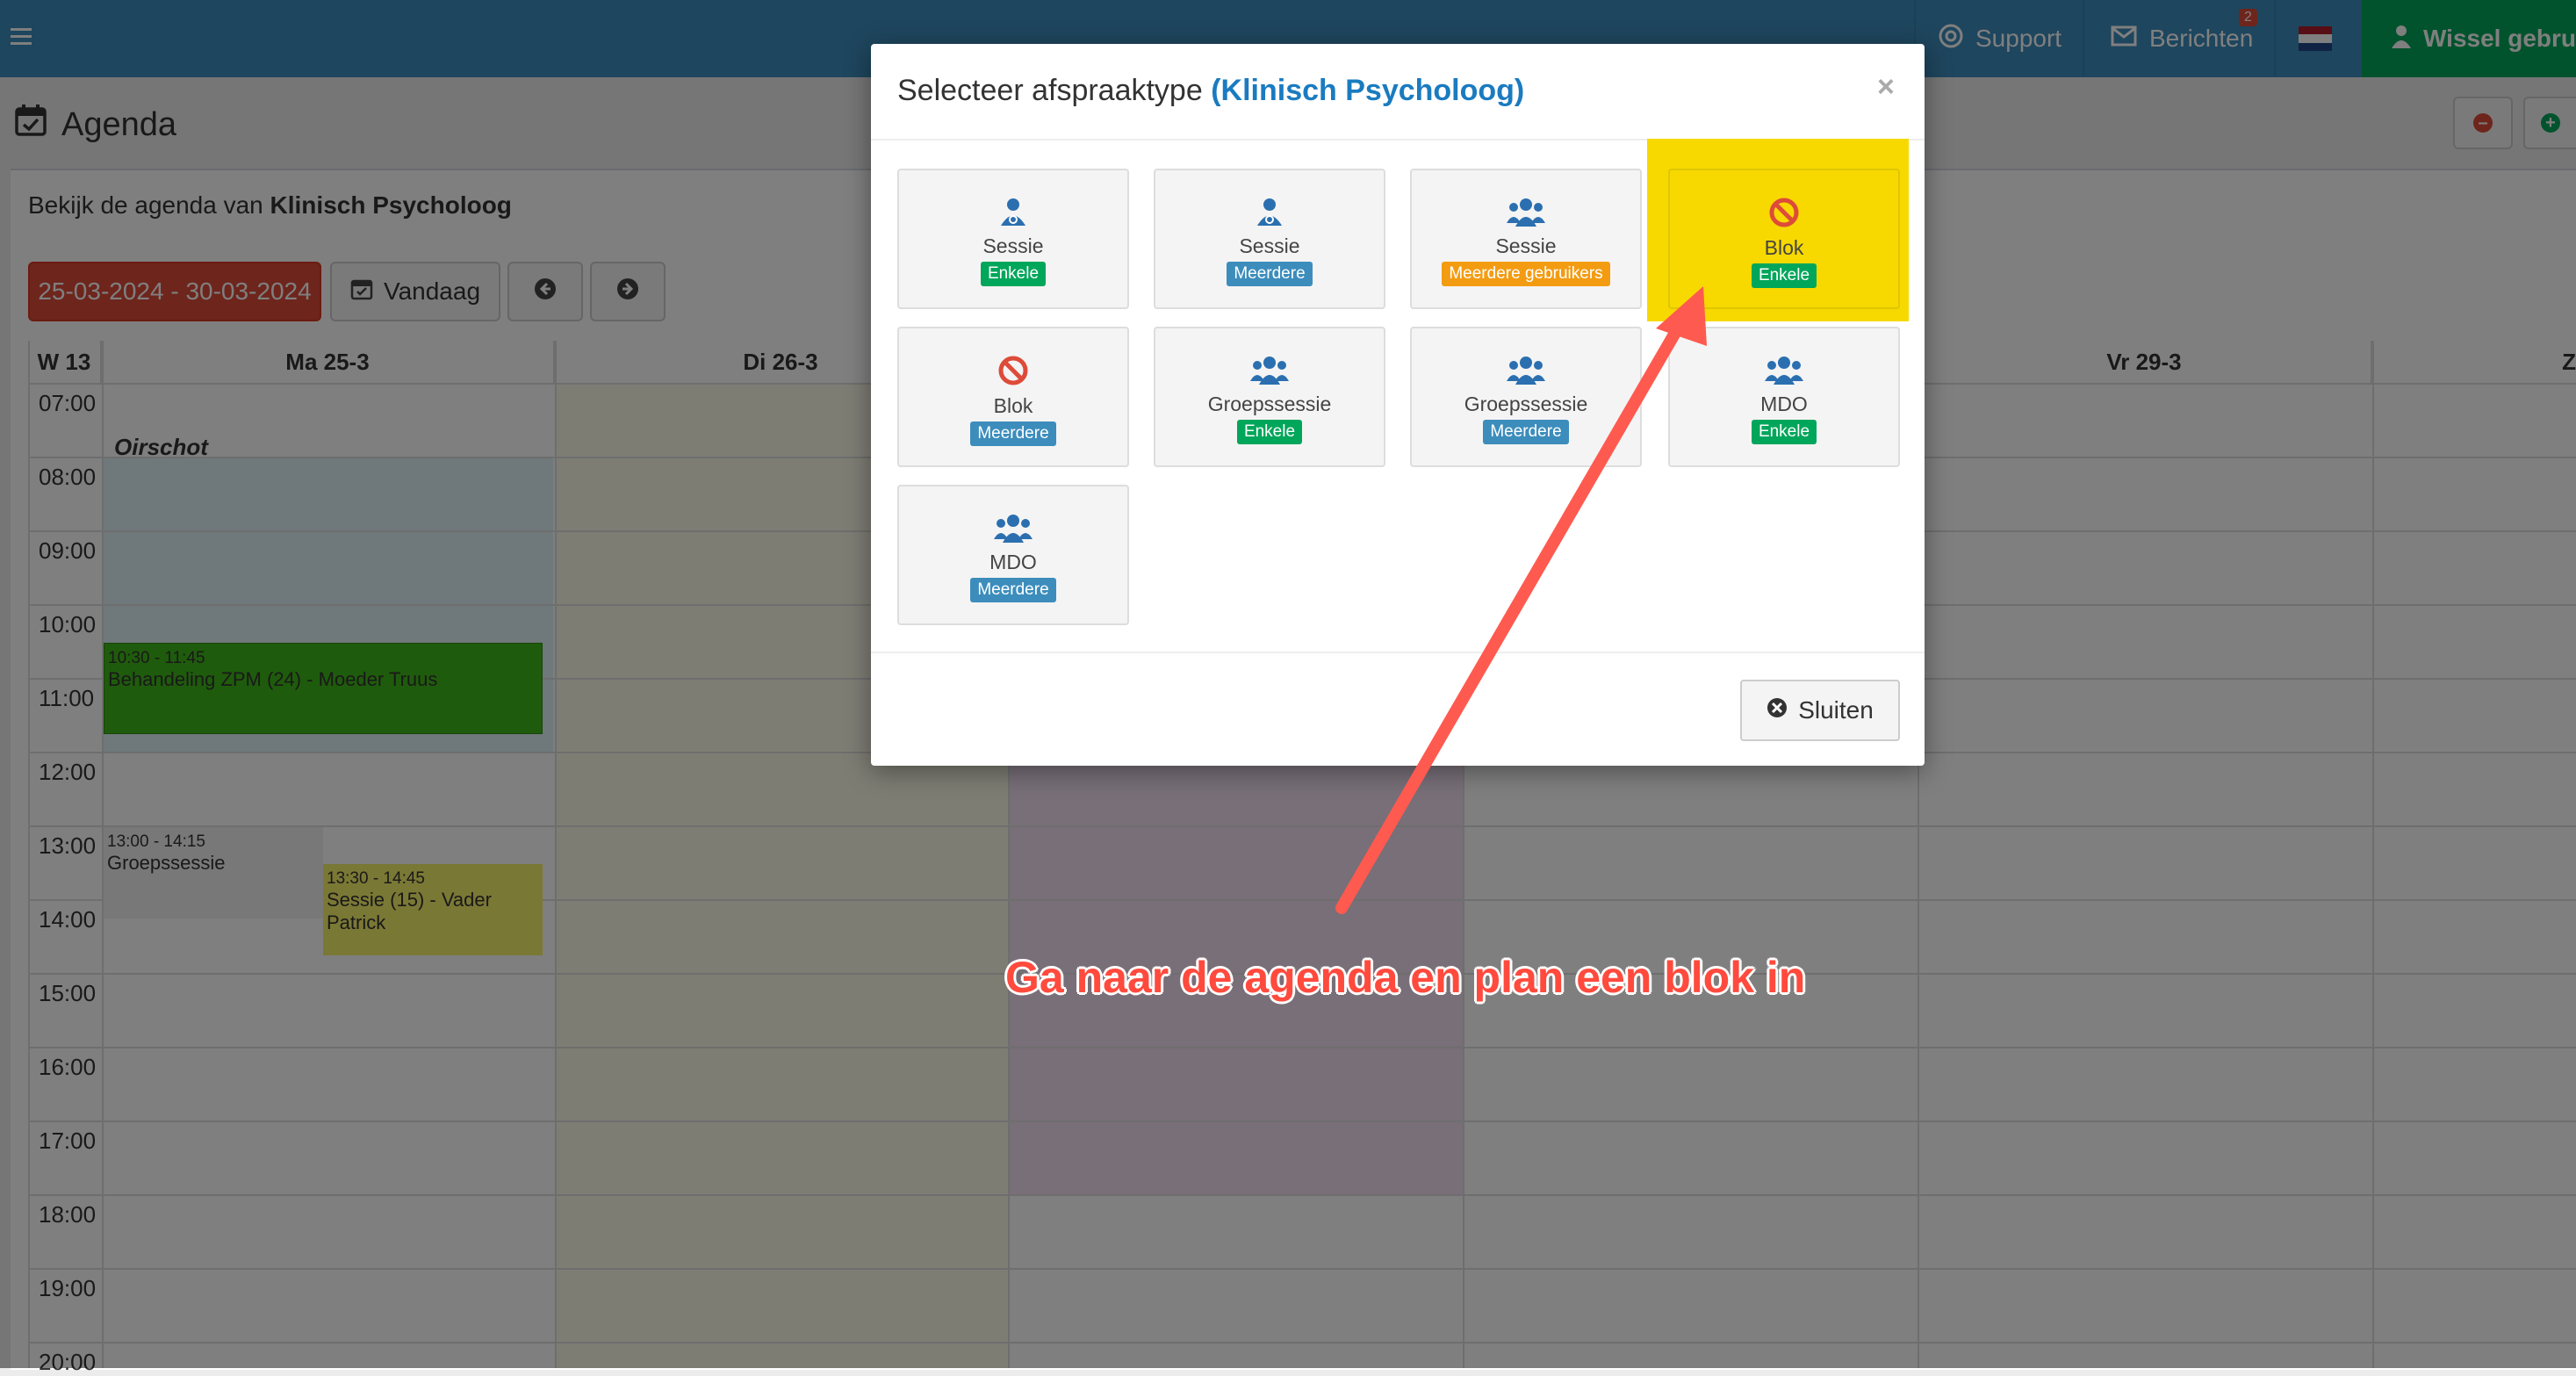  Describe the element at coordinates (1405, 977) in the screenshot. I see `annotation-callout: Ga naar de agenda en plan een blok in` at that location.